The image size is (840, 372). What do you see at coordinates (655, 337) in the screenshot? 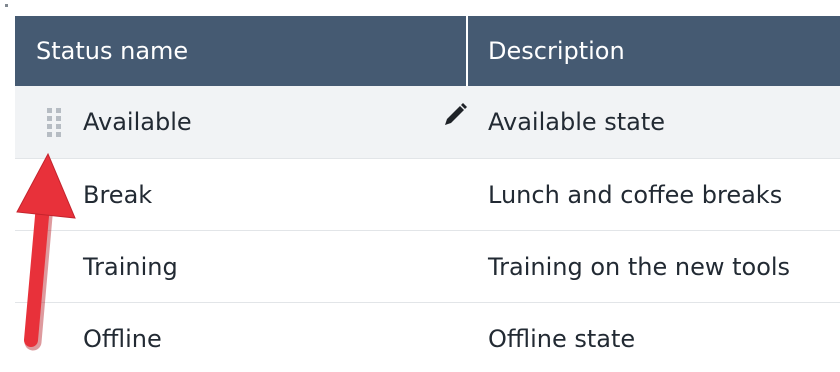
I see `description-cell: Offline state` at bounding box center [655, 337].